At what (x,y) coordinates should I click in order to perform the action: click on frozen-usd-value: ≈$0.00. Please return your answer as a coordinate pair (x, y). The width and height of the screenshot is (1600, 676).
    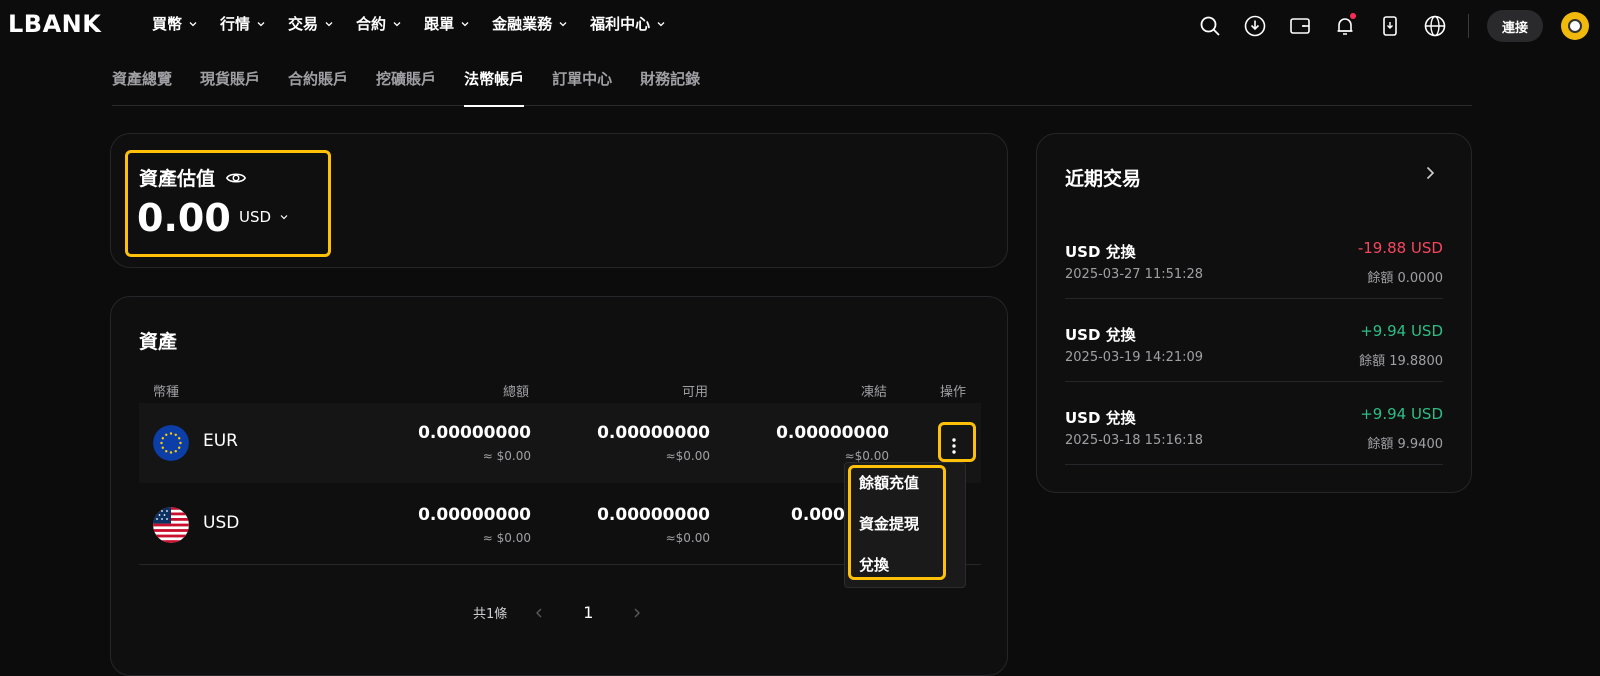
    Looking at the image, I should click on (866, 456).